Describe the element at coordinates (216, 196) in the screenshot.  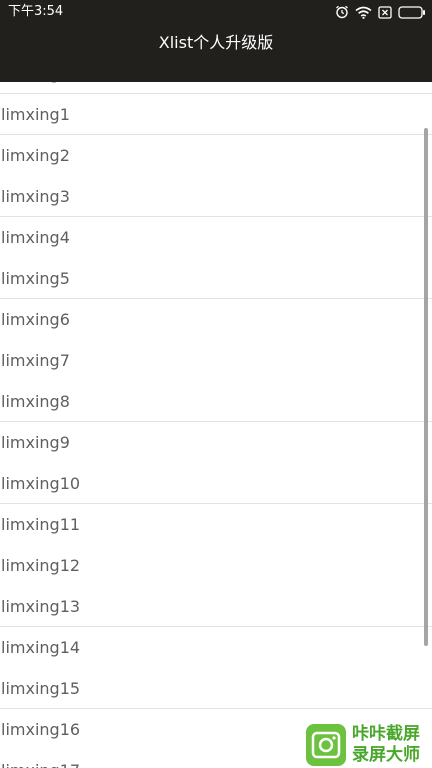
I see `list-item: limxing3` at that location.